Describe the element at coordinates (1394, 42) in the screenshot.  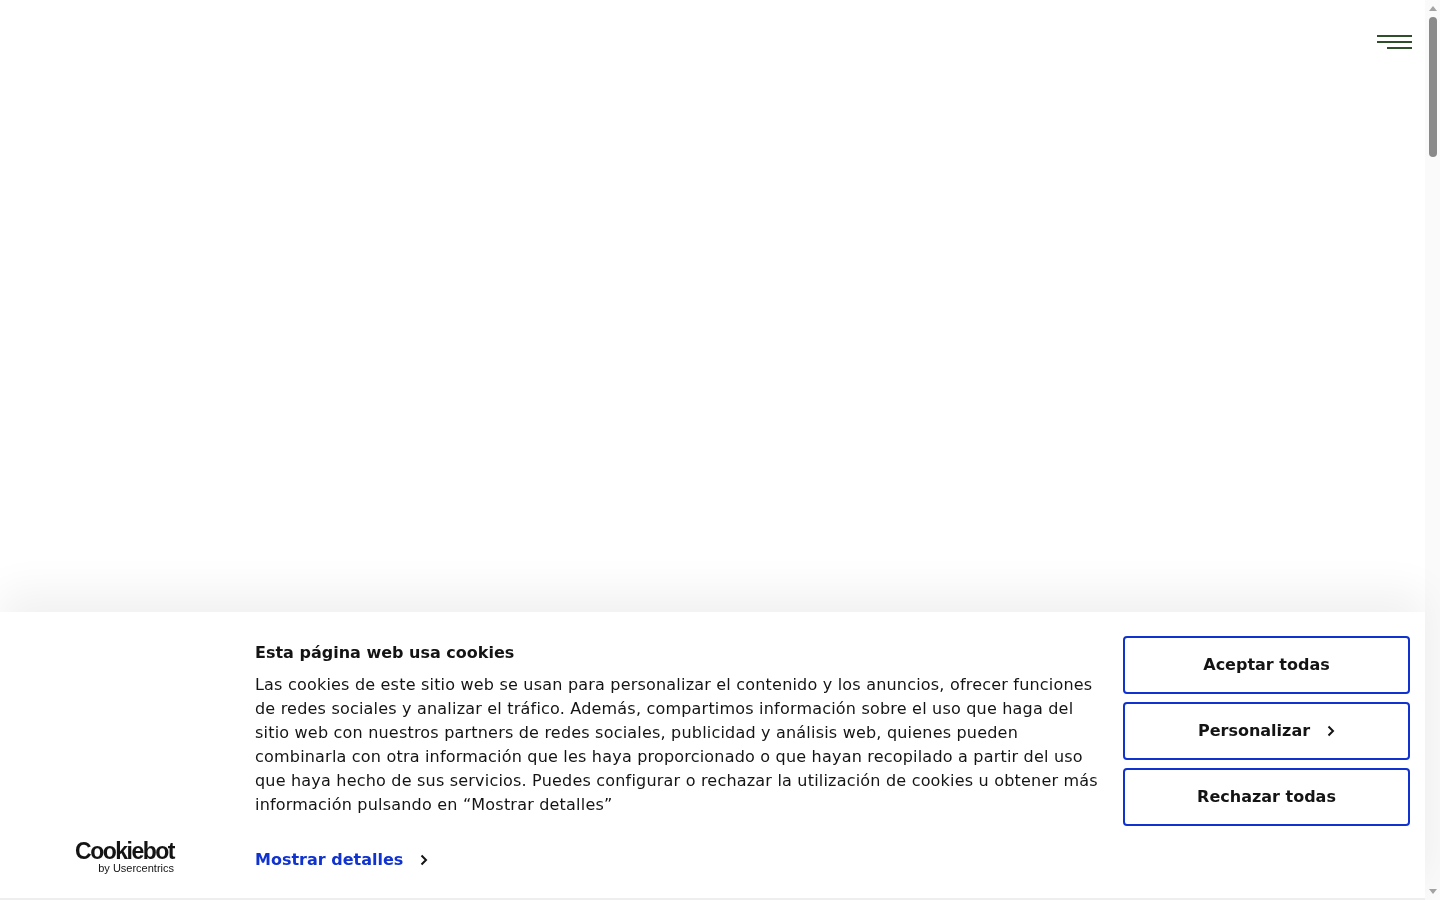
I see `menu-icon` at that location.